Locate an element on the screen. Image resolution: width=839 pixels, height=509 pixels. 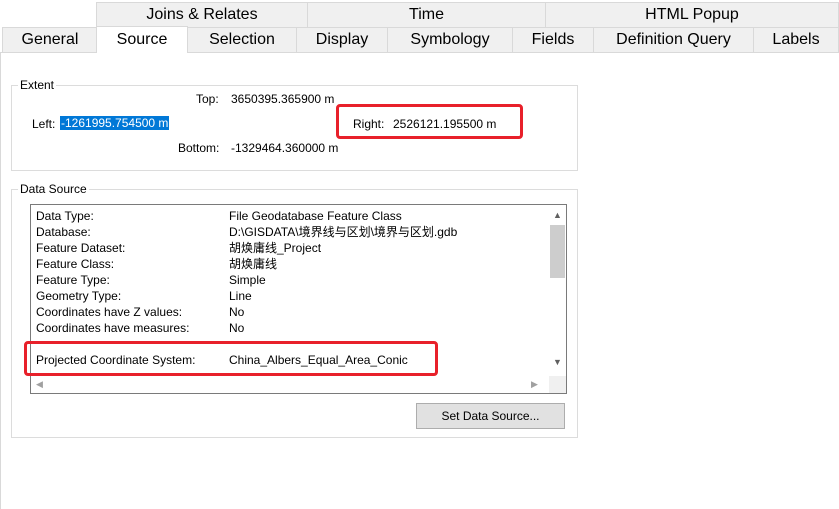
extent-legend: Extent is located at coordinates (37, 85).